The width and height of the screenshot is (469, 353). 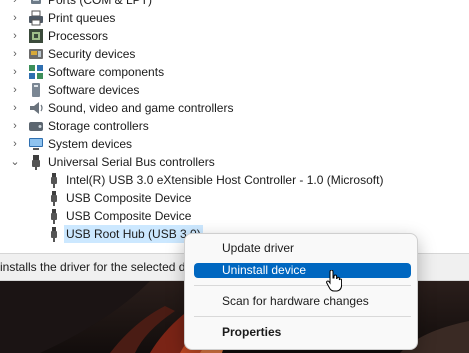 I want to click on tree-item-label: USB Root Hub (USB 3.0), so click(x=133, y=234).